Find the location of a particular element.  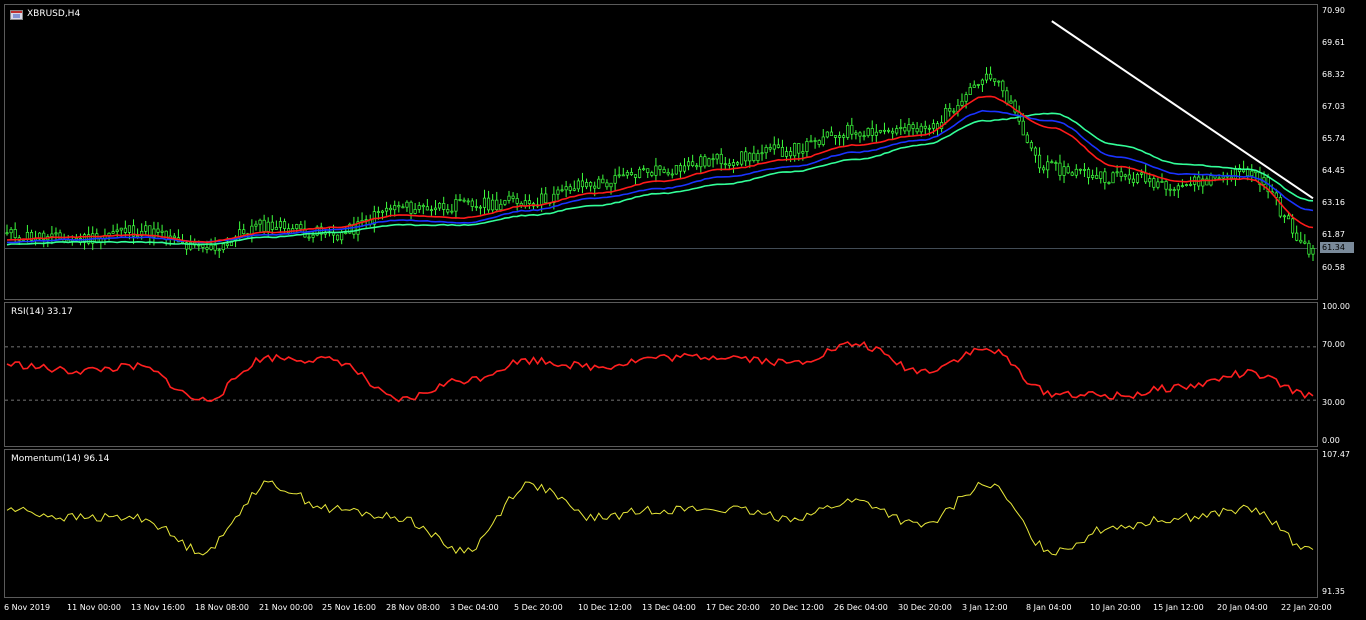

rsi-tick: 0.00 is located at coordinates (1331, 440).